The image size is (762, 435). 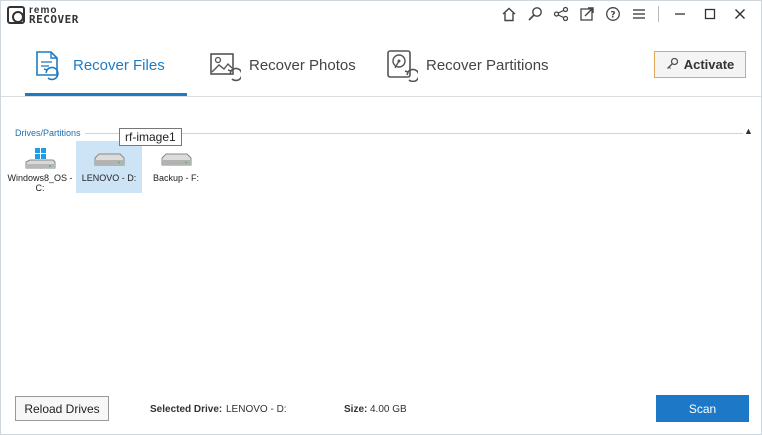 I want to click on selected-drive-label: Selected Drive:, so click(x=186, y=409).